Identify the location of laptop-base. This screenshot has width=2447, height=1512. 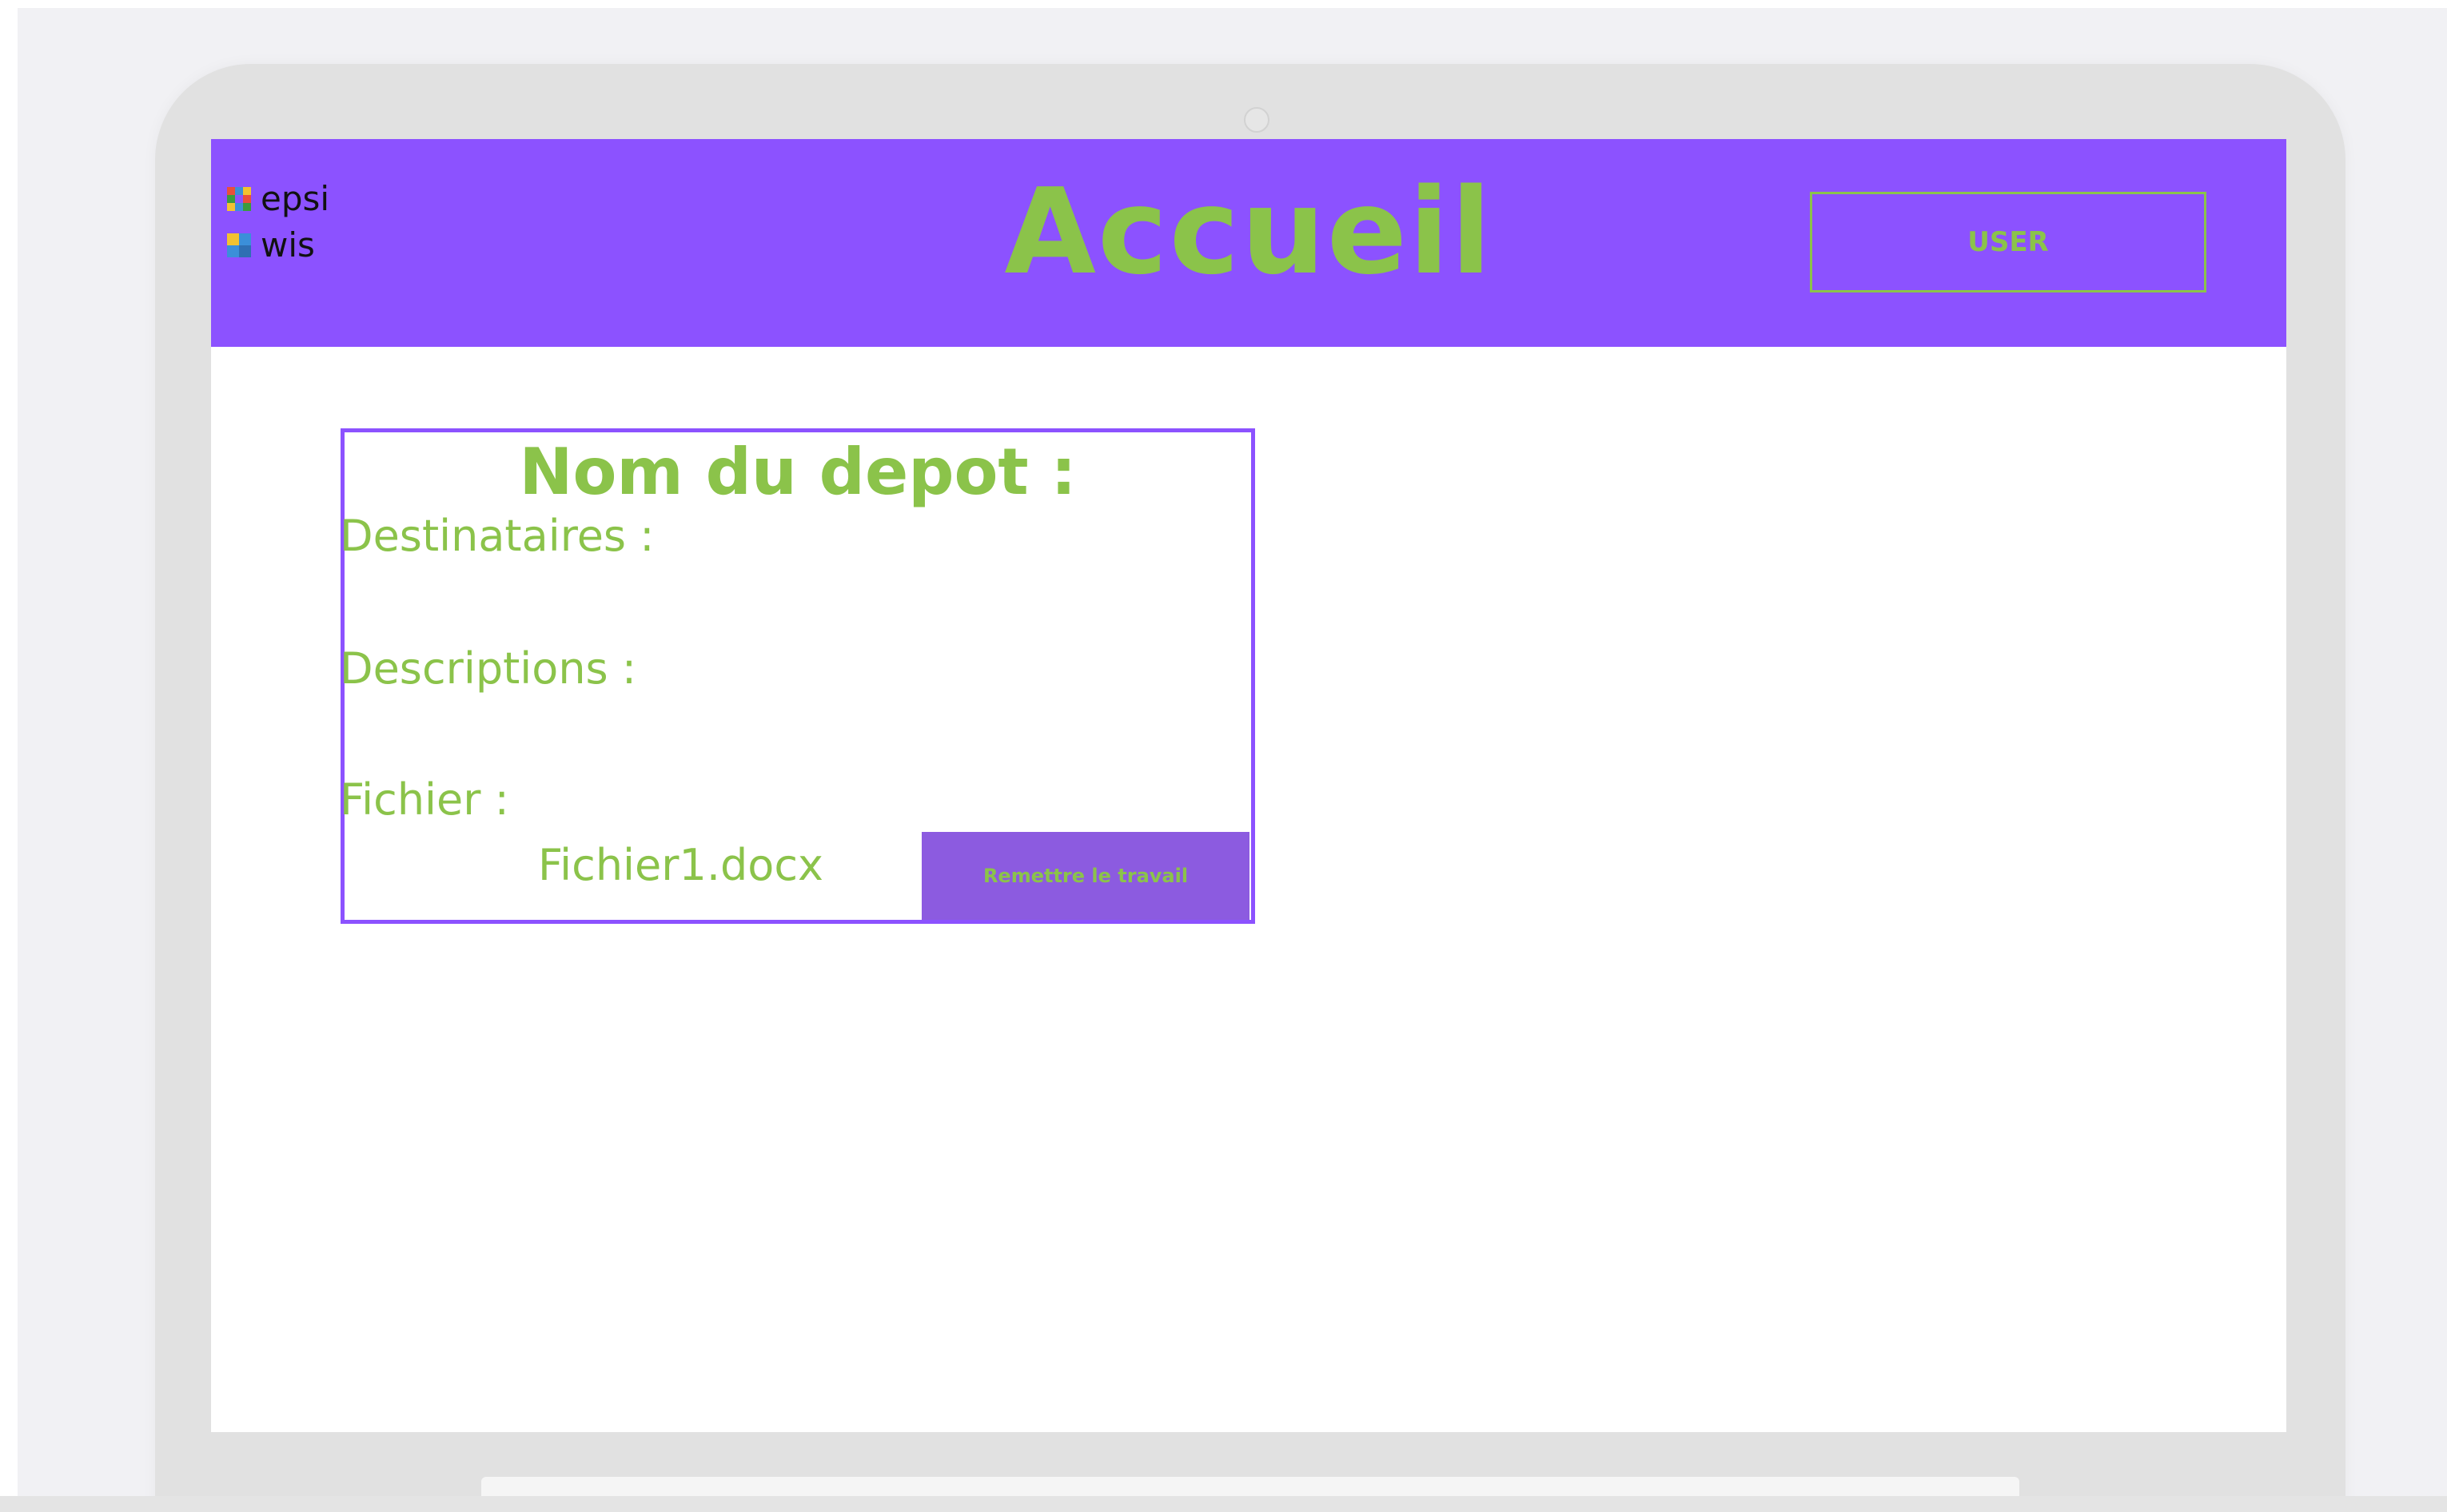
(1224, 1504).